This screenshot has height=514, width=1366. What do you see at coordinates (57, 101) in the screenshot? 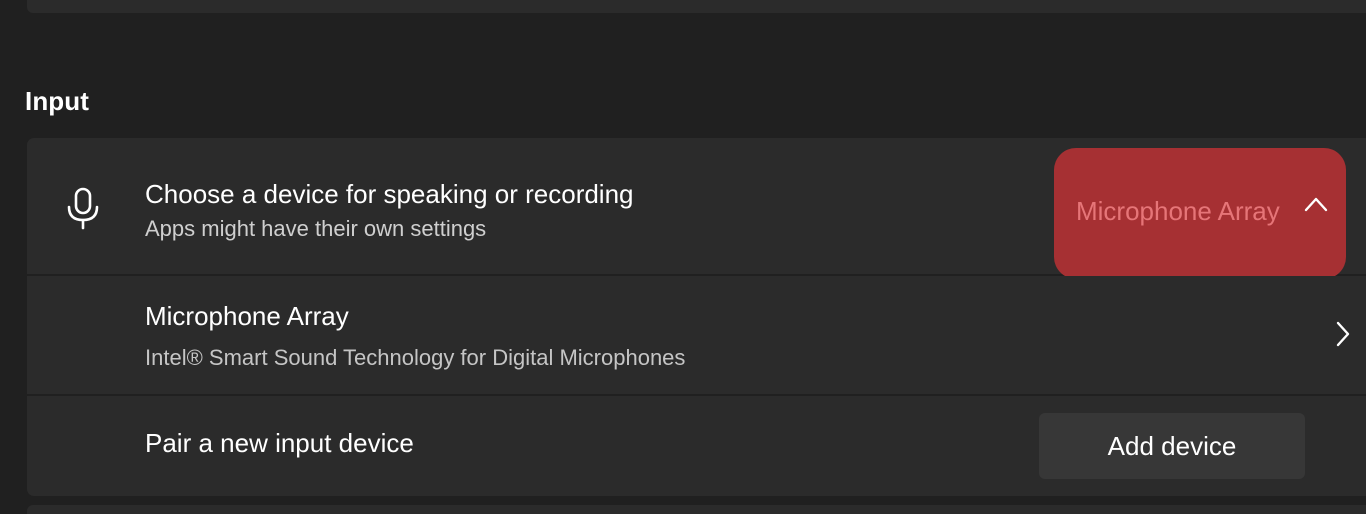
I see `input-section-heading: Input` at bounding box center [57, 101].